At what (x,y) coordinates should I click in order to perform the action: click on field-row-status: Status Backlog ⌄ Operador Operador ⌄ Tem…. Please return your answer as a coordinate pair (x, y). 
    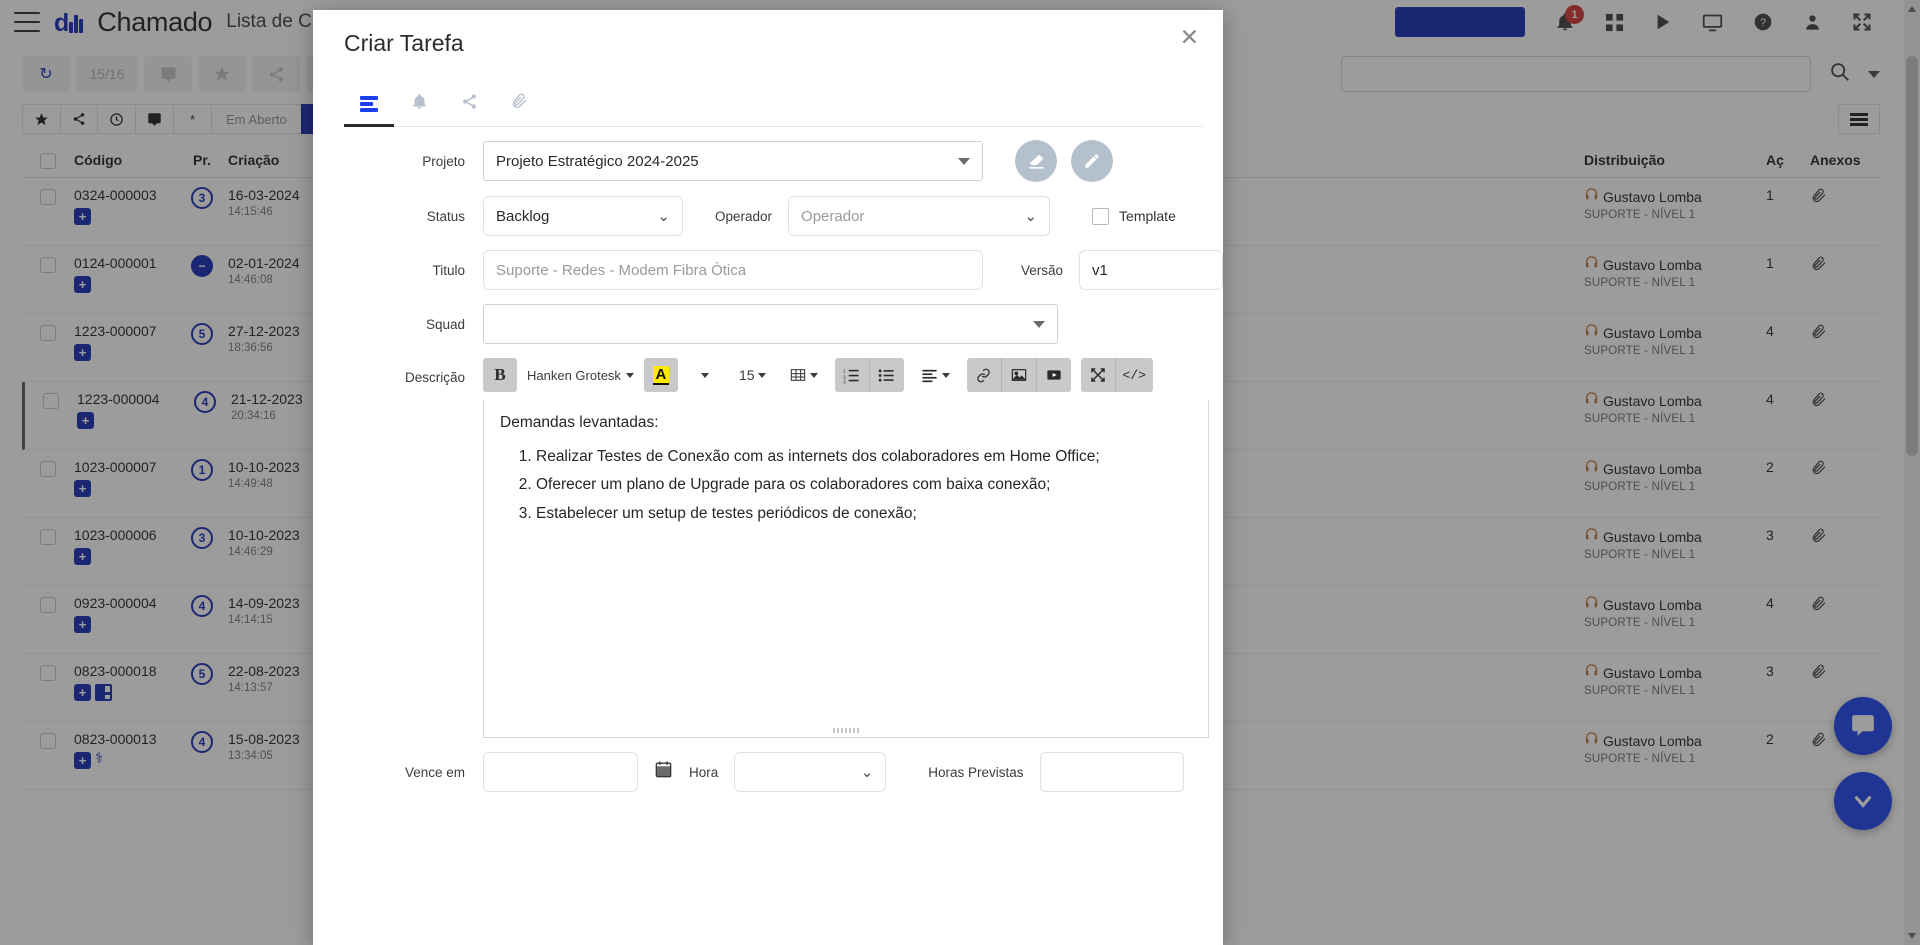
    Looking at the image, I should click on (768, 216).